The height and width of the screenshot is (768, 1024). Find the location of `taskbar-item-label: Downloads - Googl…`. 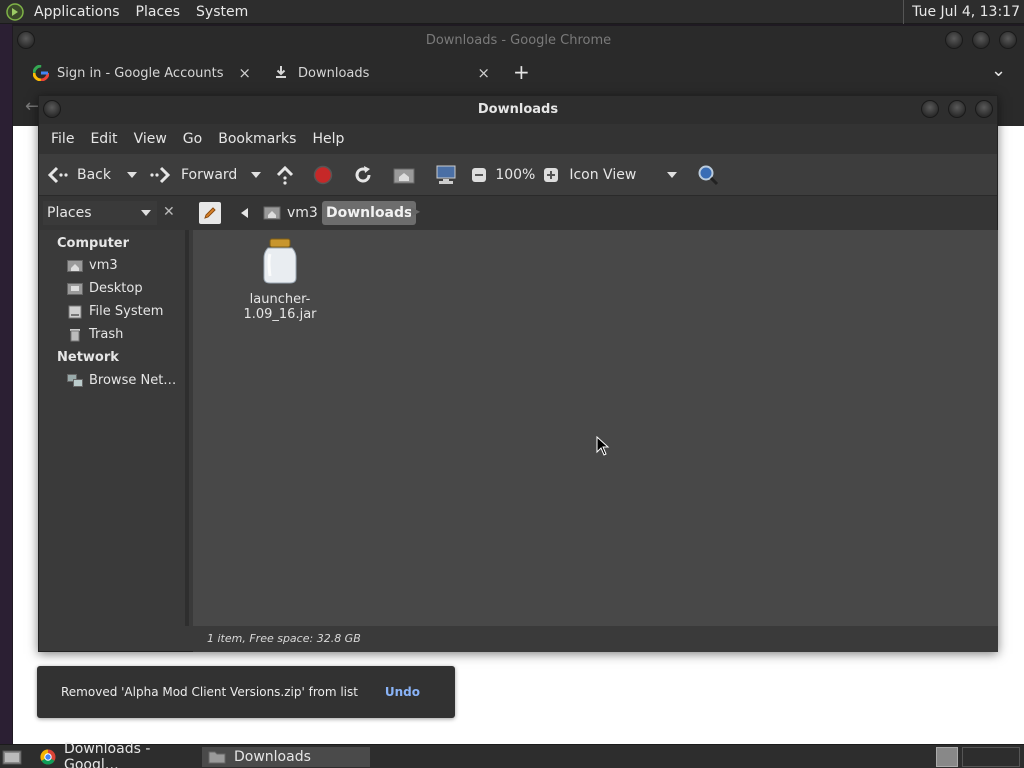

taskbar-item-label: Downloads - Googl… is located at coordinates (107, 754).